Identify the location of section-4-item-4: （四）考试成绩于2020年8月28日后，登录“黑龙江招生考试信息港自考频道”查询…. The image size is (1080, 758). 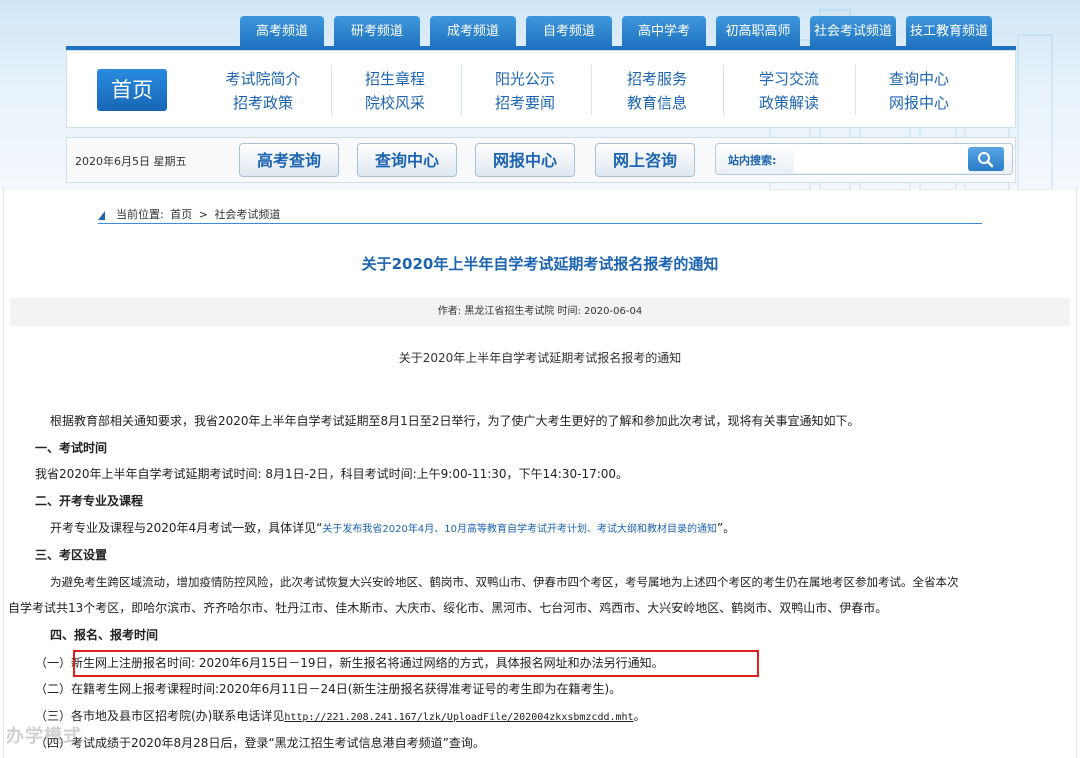
(260, 743).